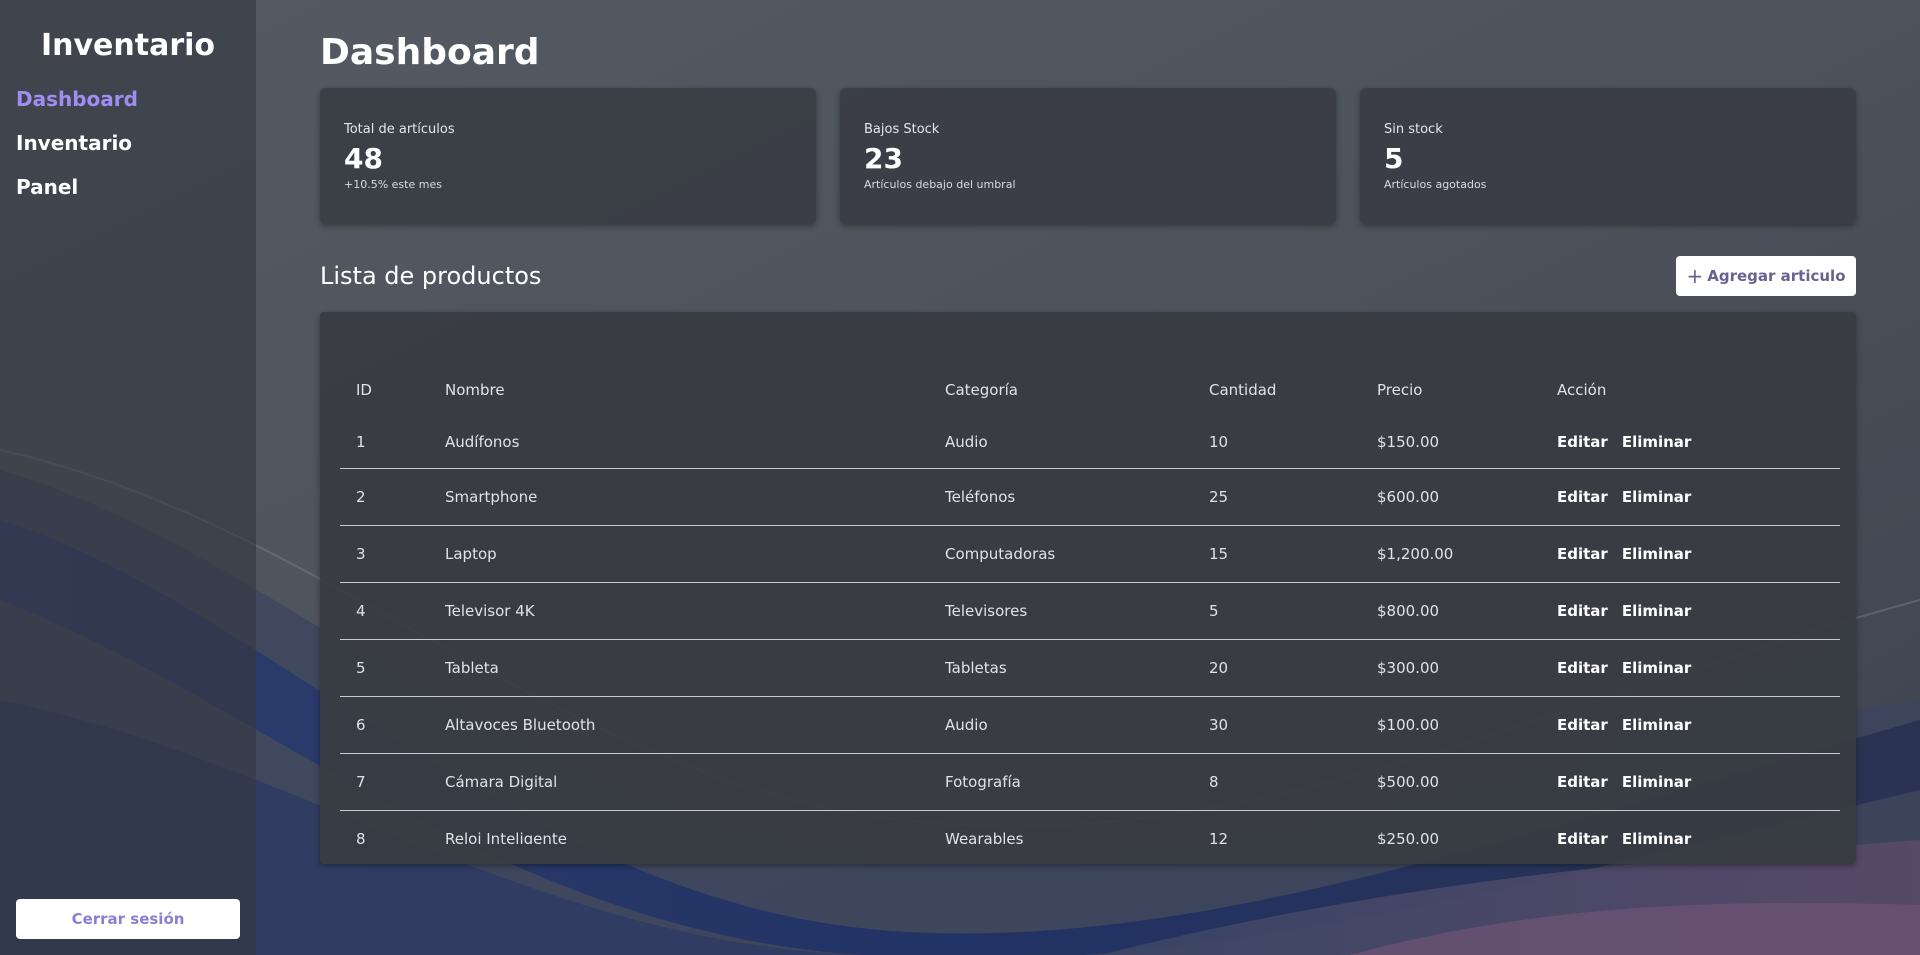 This screenshot has width=1920, height=955. What do you see at coordinates (1451, 611) in the screenshot?
I see `cell-price: $800.00` at bounding box center [1451, 611].